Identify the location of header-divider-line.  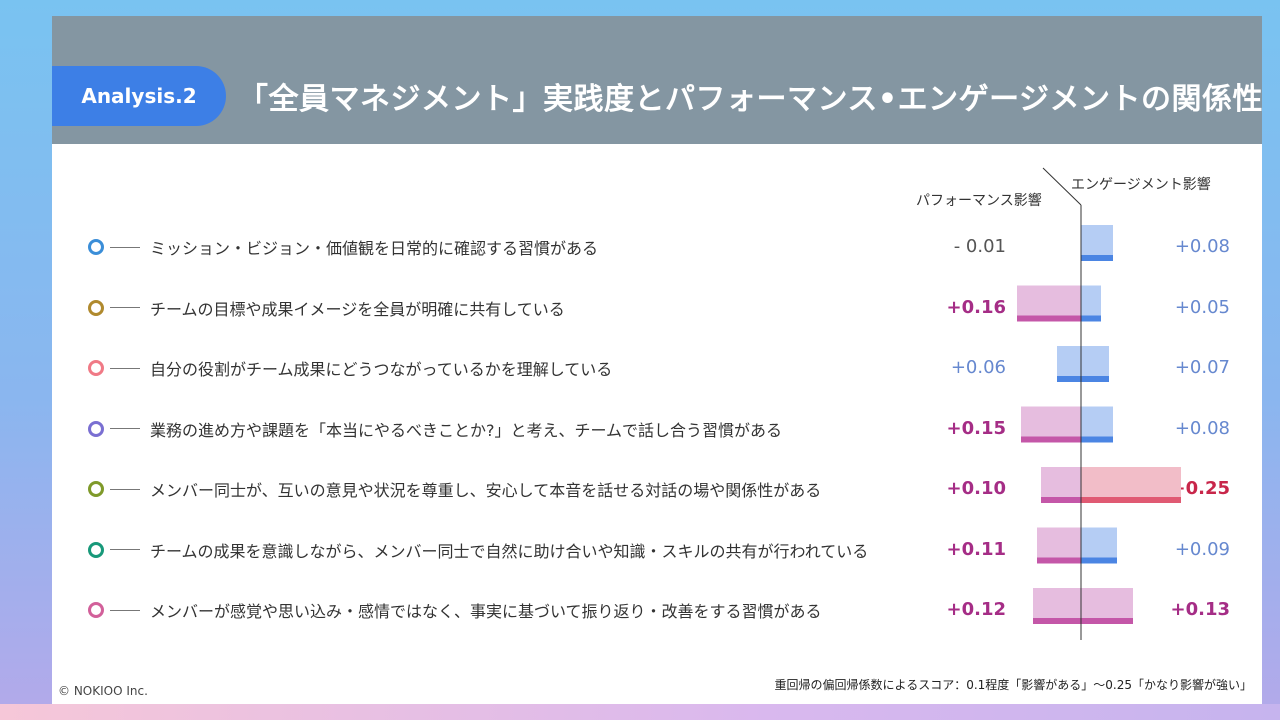
(1062, 186).